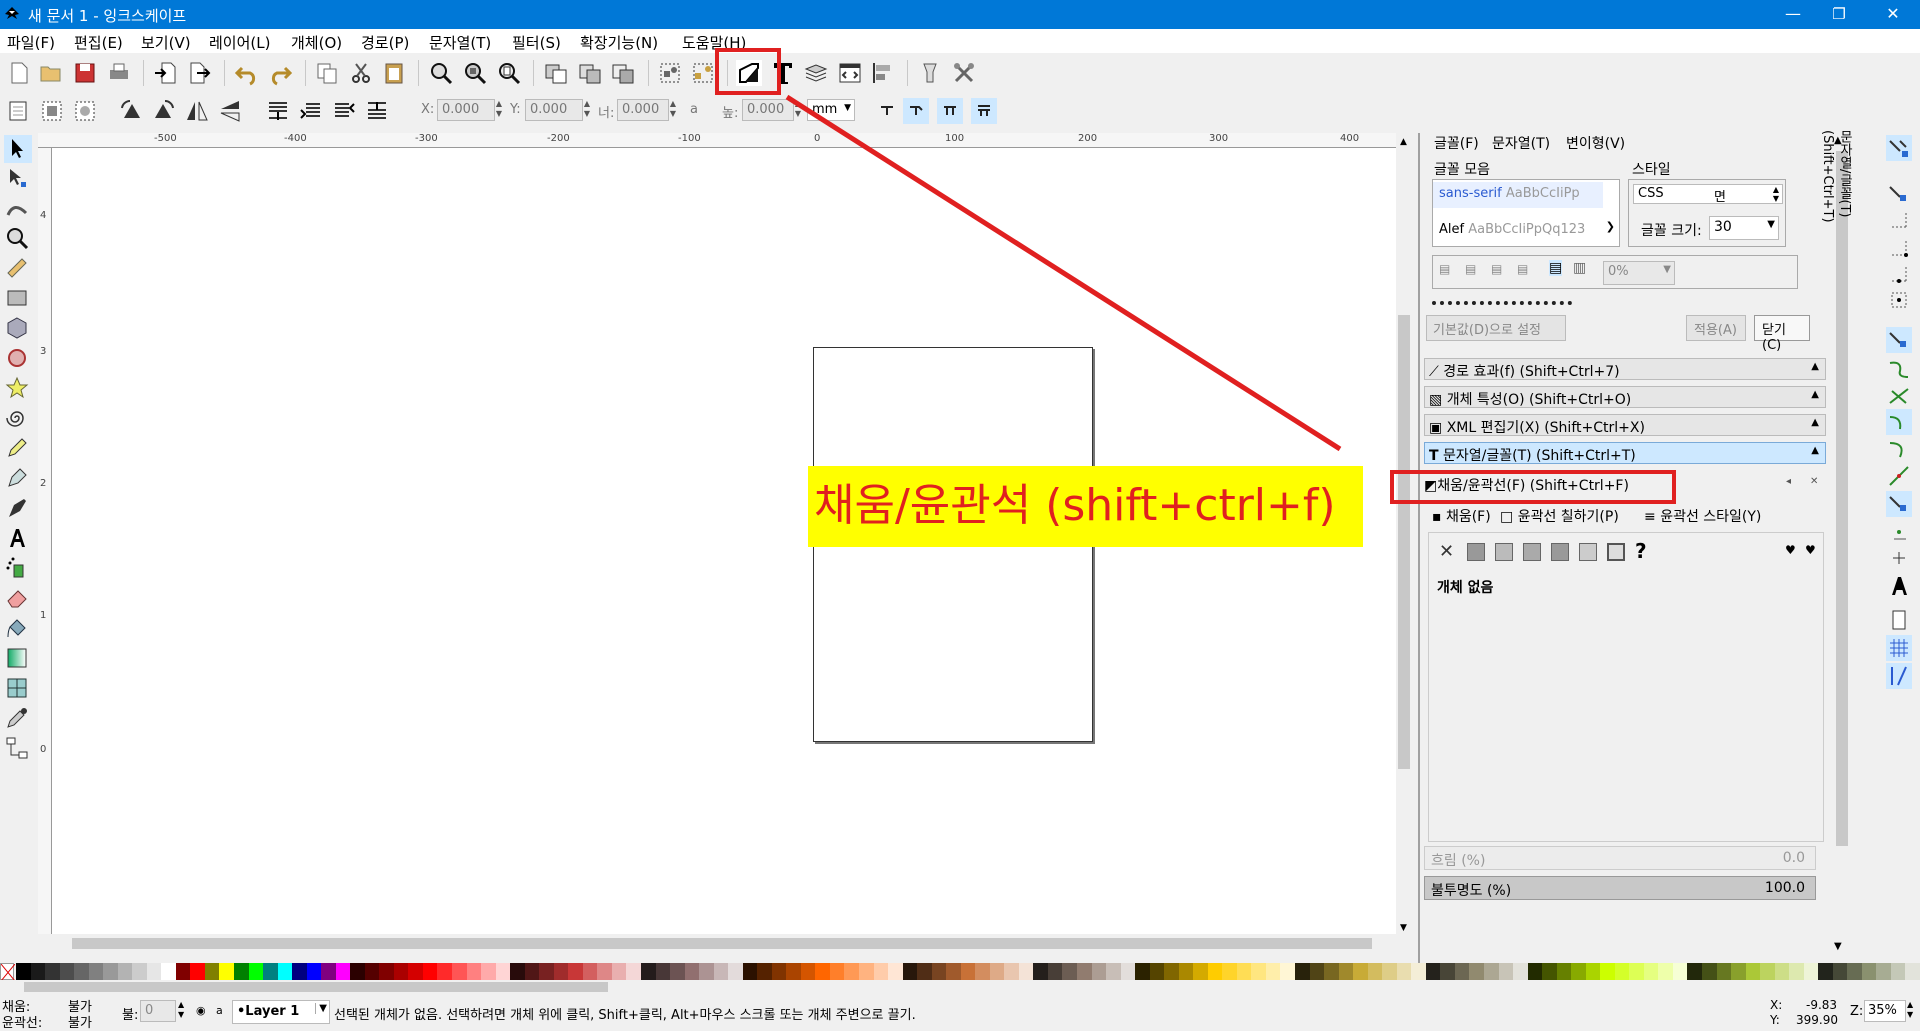  Describe the element at coordinates (722, 943) in the screenshot. I see `horizontal-scroll-thumb` at that location.